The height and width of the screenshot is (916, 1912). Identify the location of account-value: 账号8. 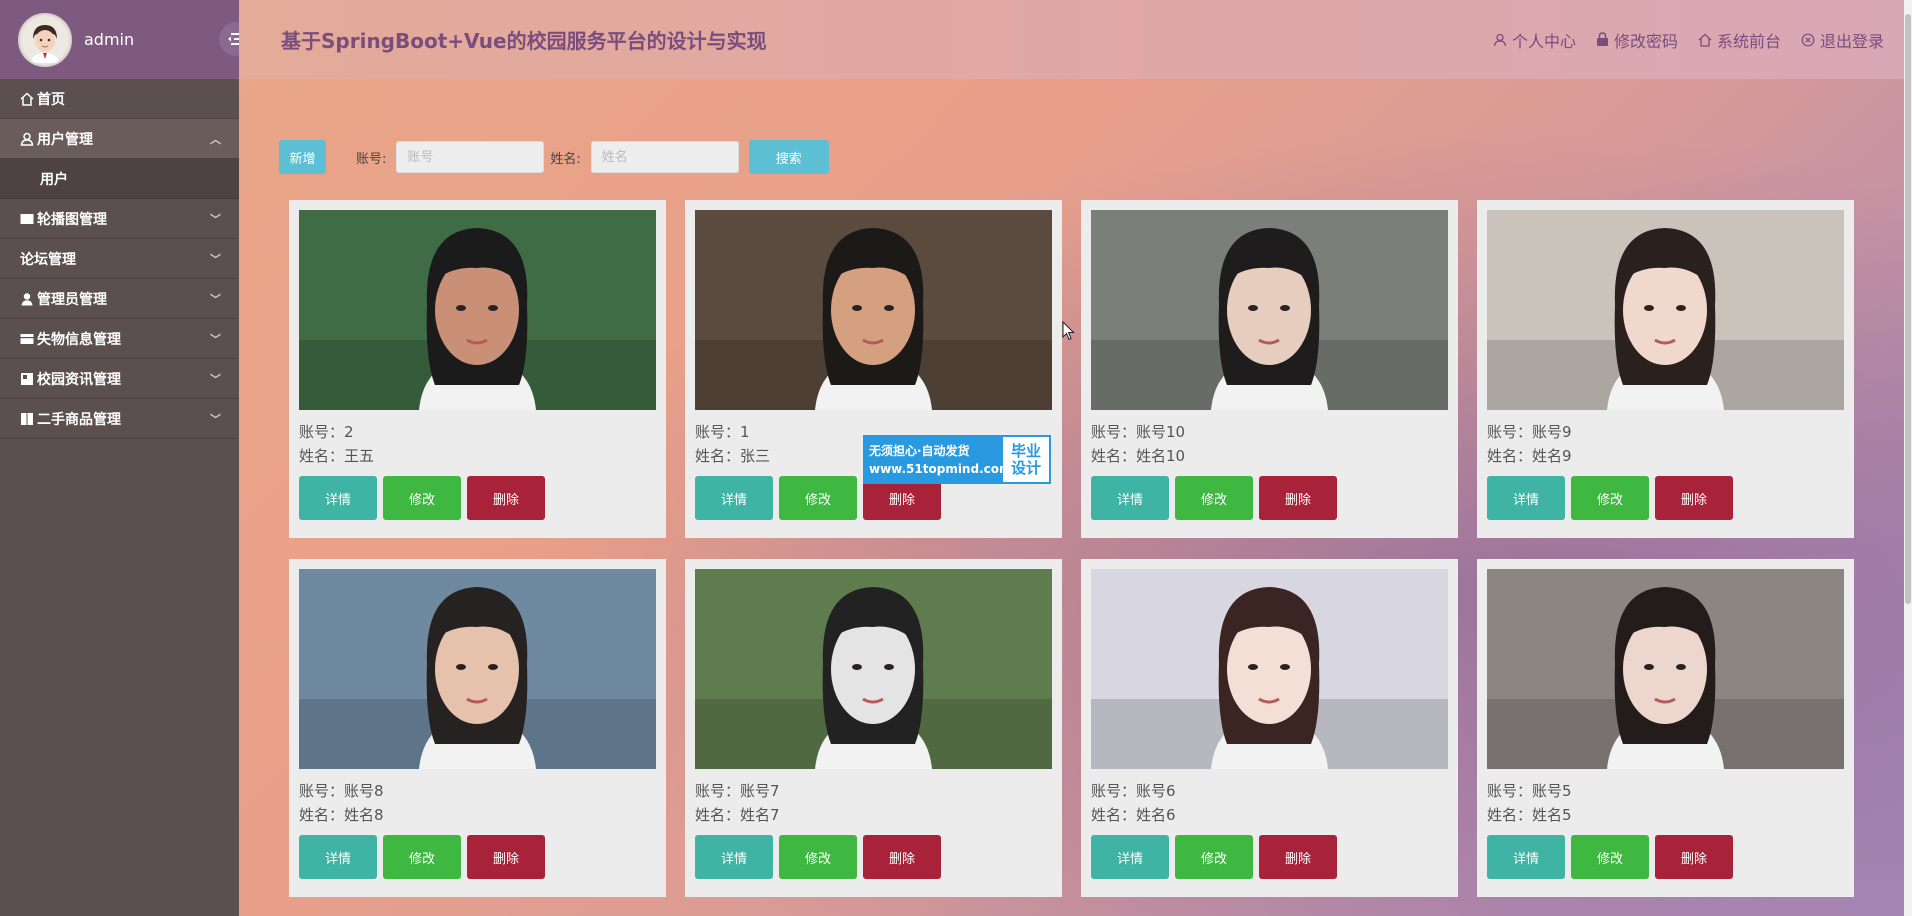
(364, 791).